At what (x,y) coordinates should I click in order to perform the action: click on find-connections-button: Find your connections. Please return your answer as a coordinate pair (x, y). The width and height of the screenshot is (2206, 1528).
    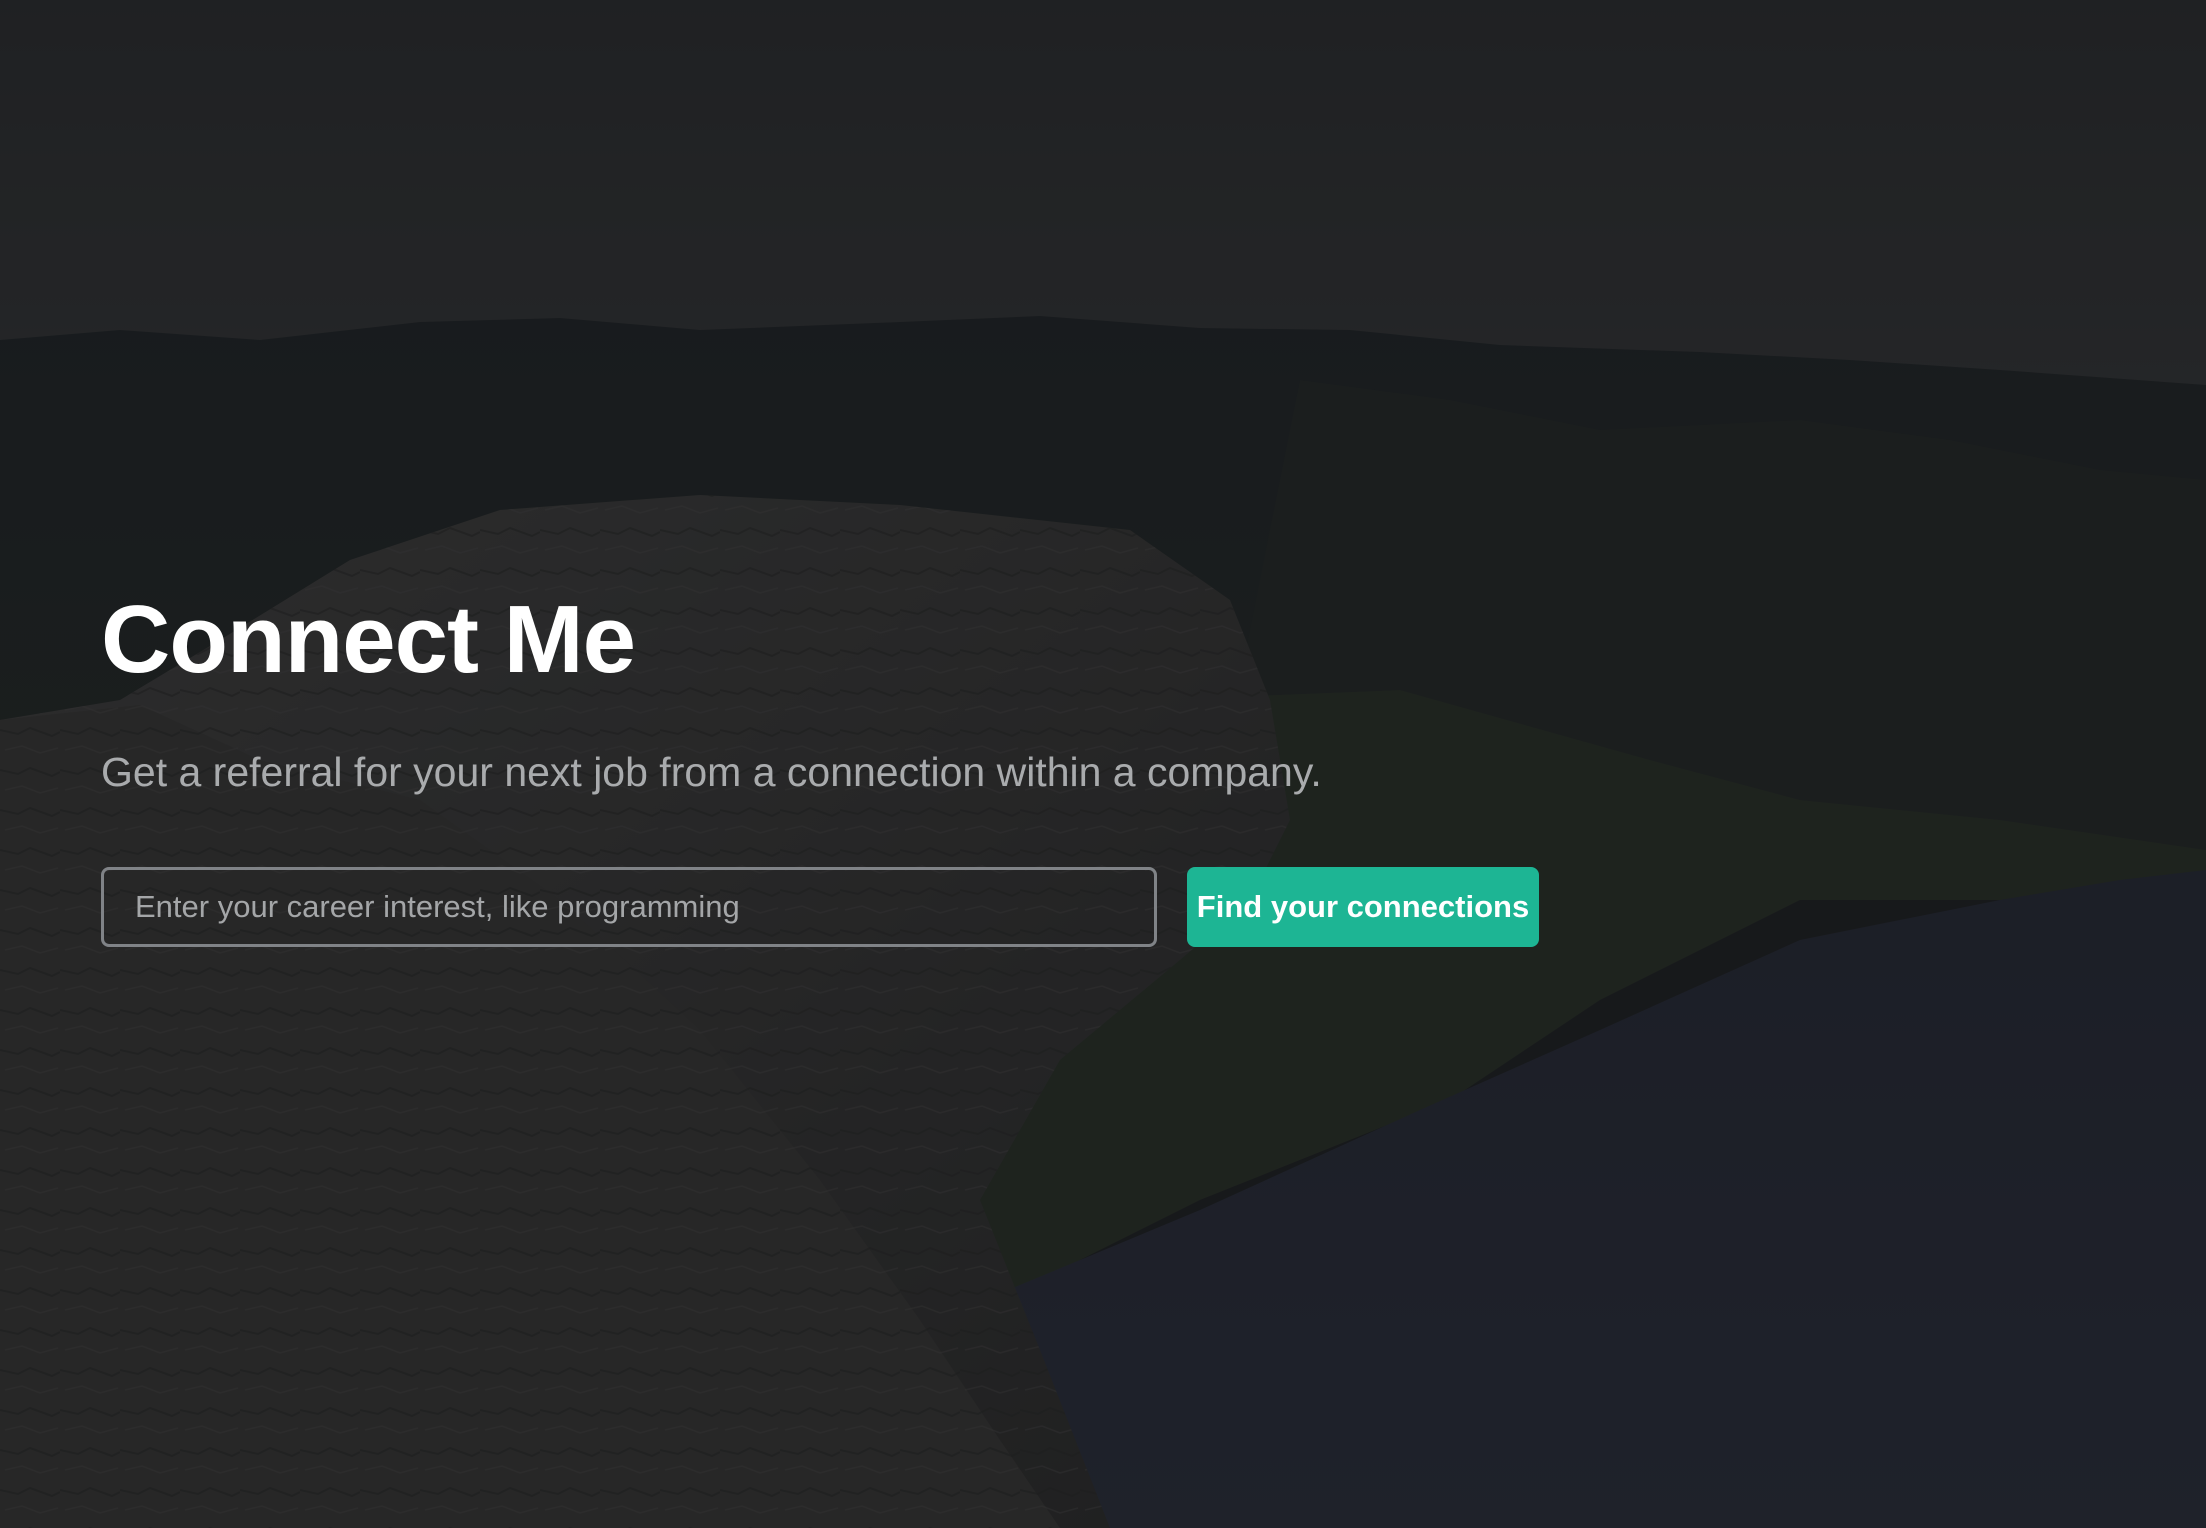
    Looking at the image, I should click on (1363, 907).